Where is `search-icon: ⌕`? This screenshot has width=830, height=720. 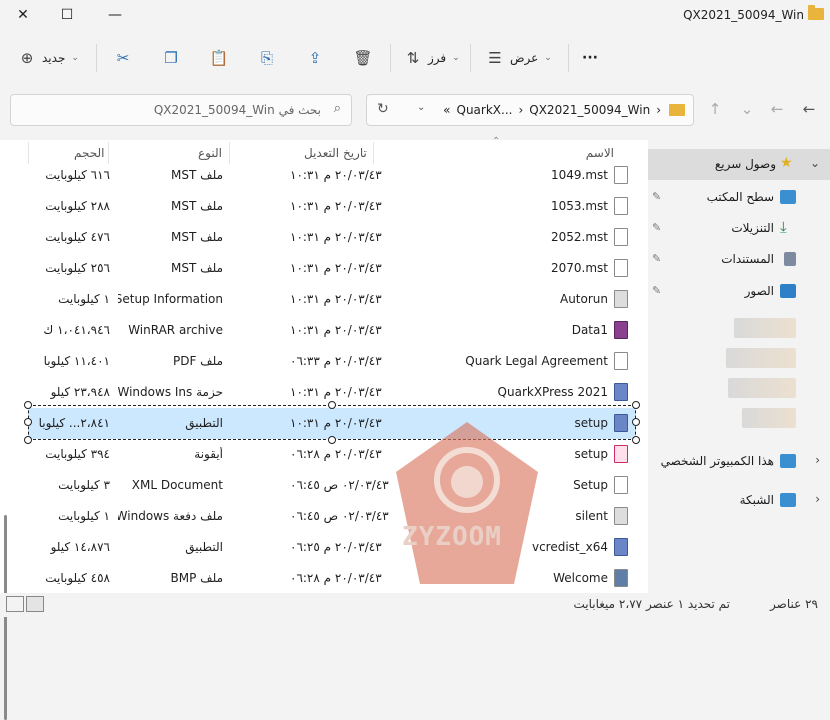
search-icon: ⌕ is located at coordinates (337, 108).